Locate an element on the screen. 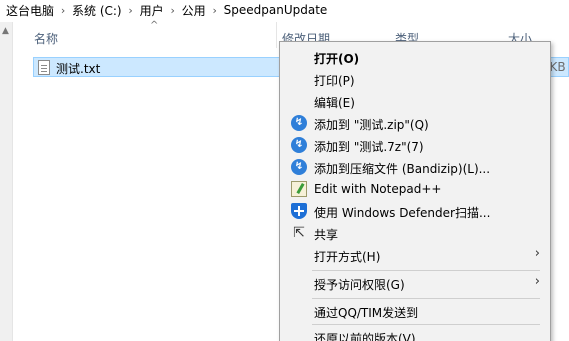 This screenshot has width=569, height=341. menu-item-restore-previous: 还原以前的版本(V) is located at coordinates (415, 333).